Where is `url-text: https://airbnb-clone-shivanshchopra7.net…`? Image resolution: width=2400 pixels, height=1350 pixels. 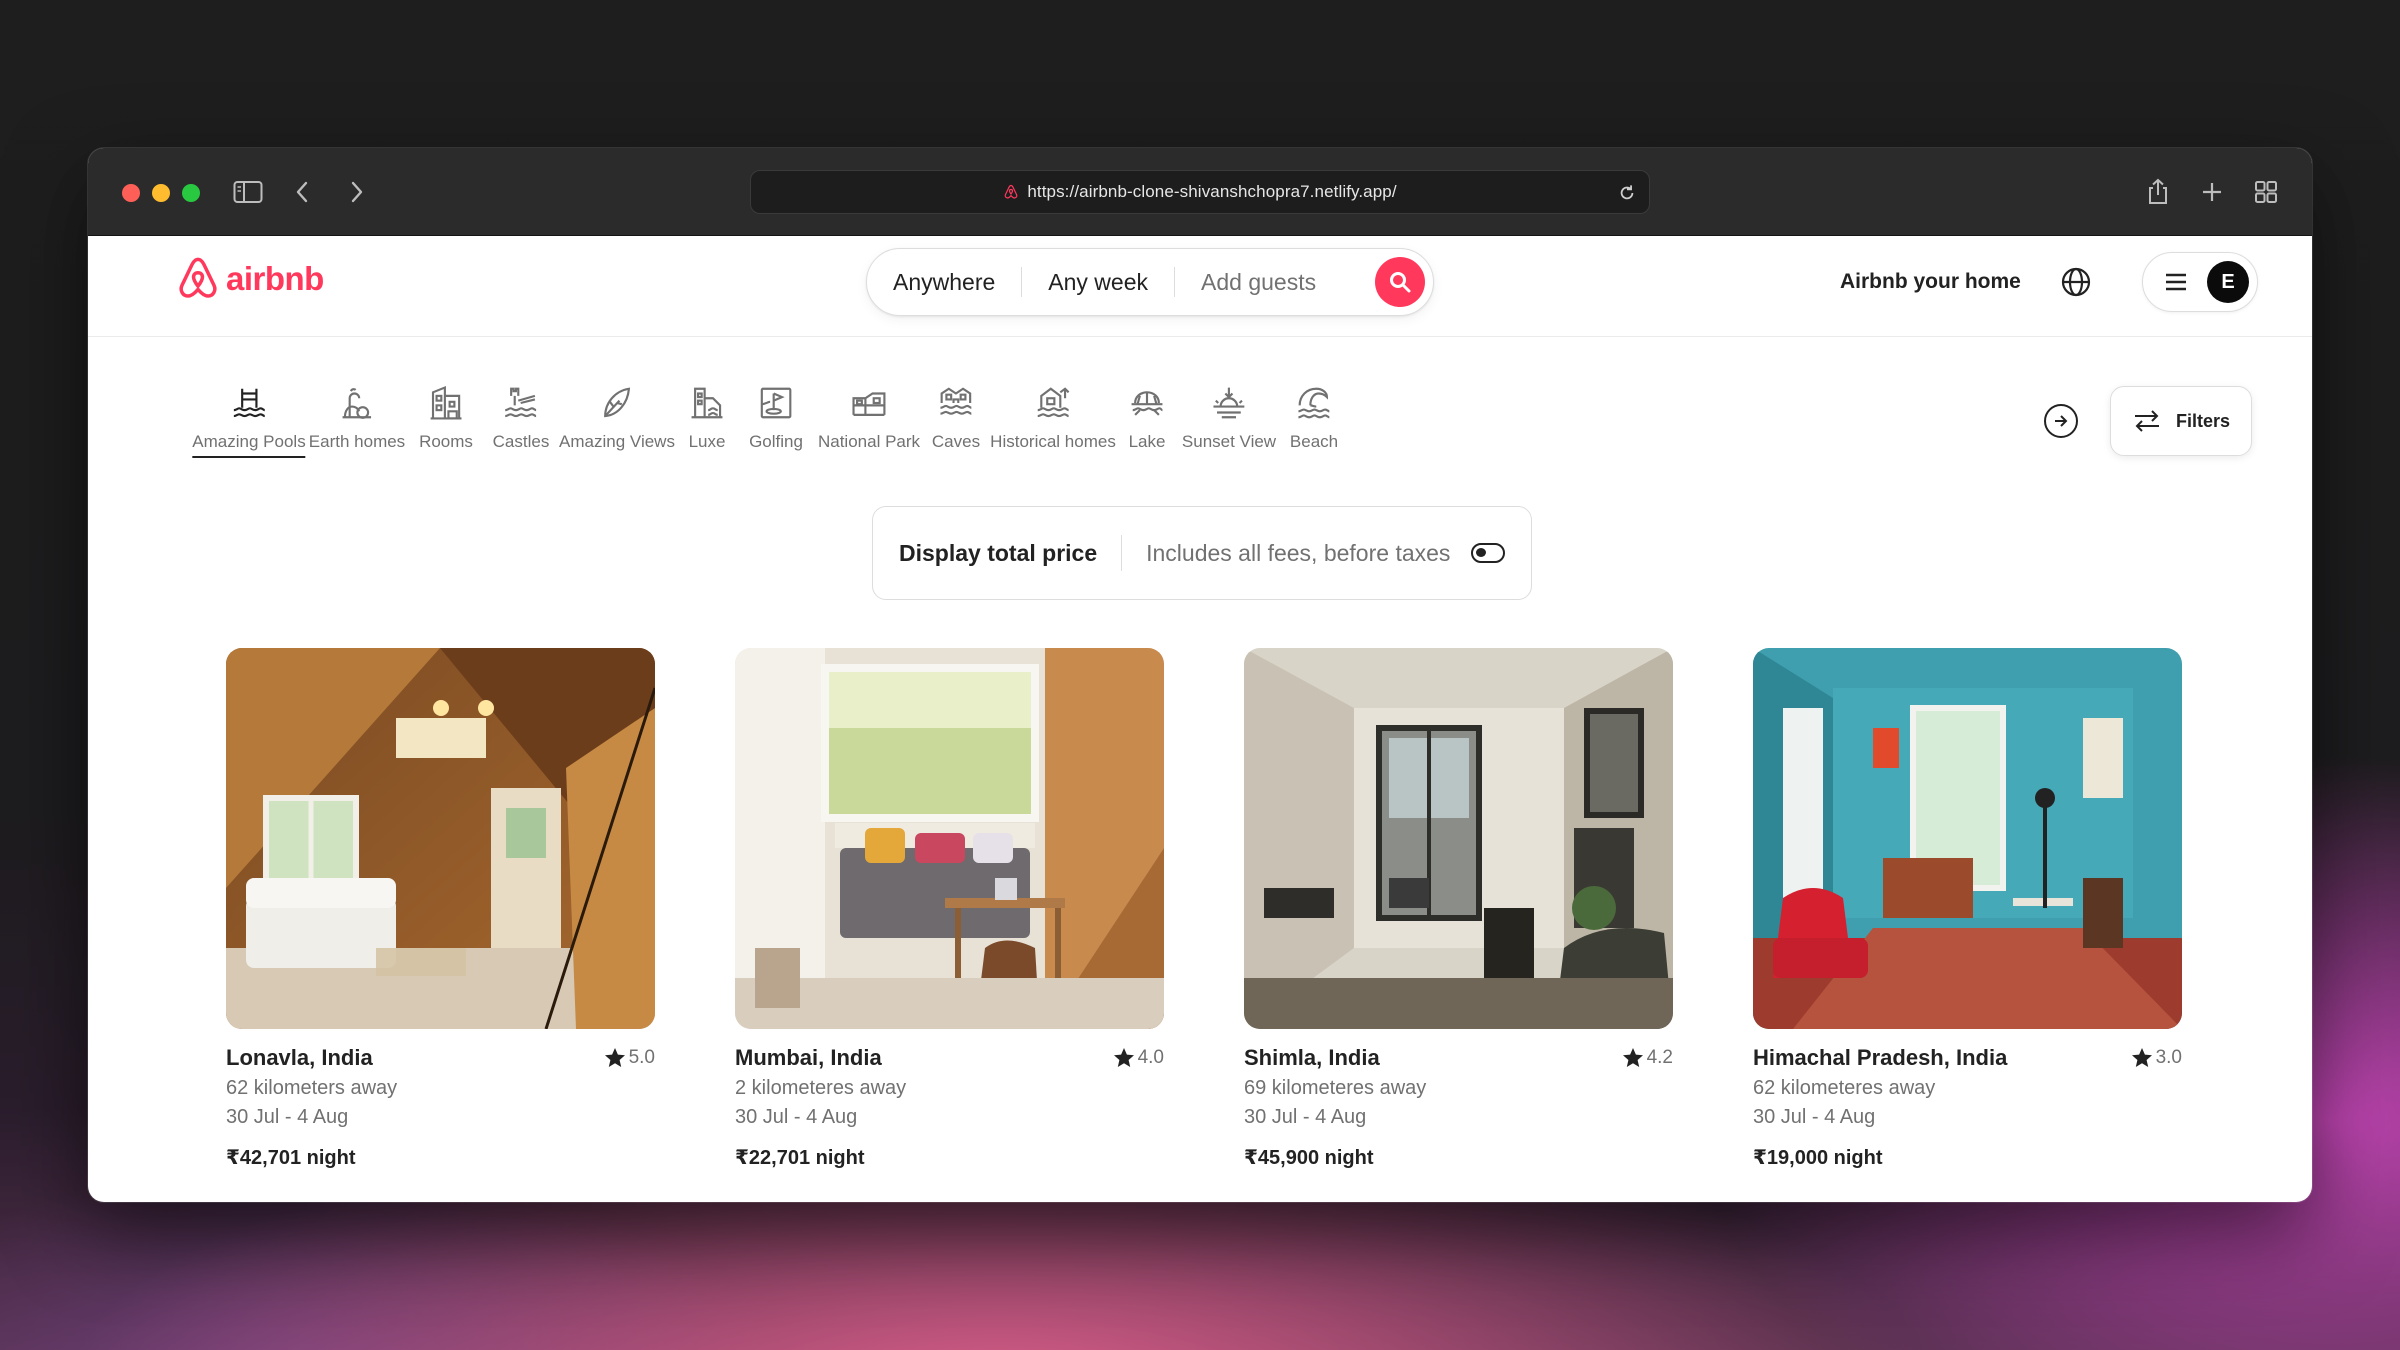
url-text: https://airbnb-clone-shivanshchopra7.net… is located at coordinates (1212, 191).